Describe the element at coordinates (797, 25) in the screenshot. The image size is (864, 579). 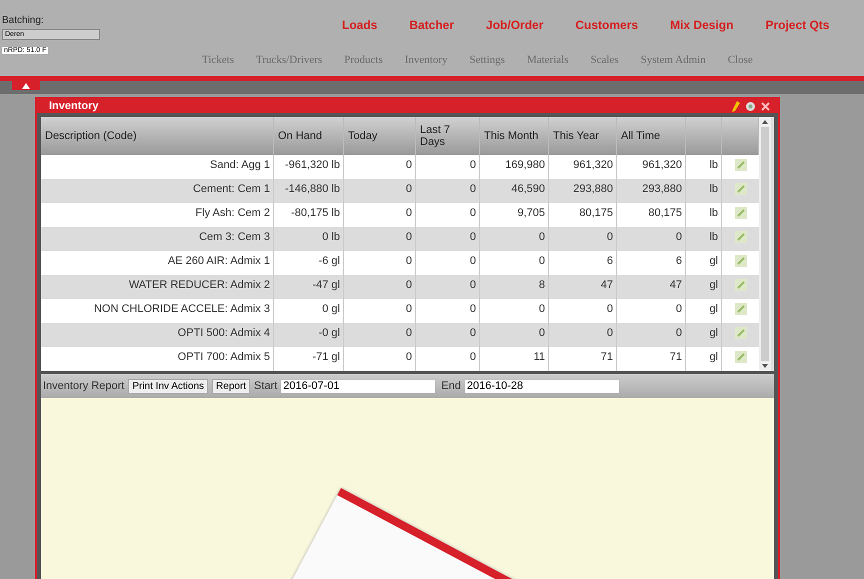
I see `nav-link: Project Qts` at that location.